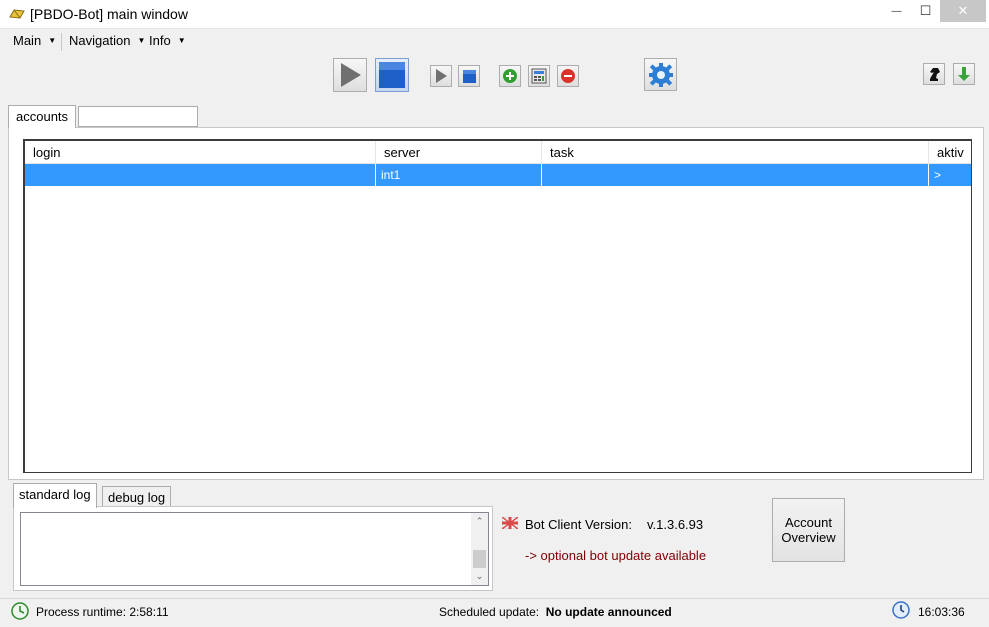 This screenshot has width=989, height=627. What do you see at coordinates (200, 152) in the screenshot?
I see `column-header-login: login` at bounding box center [200, 152].